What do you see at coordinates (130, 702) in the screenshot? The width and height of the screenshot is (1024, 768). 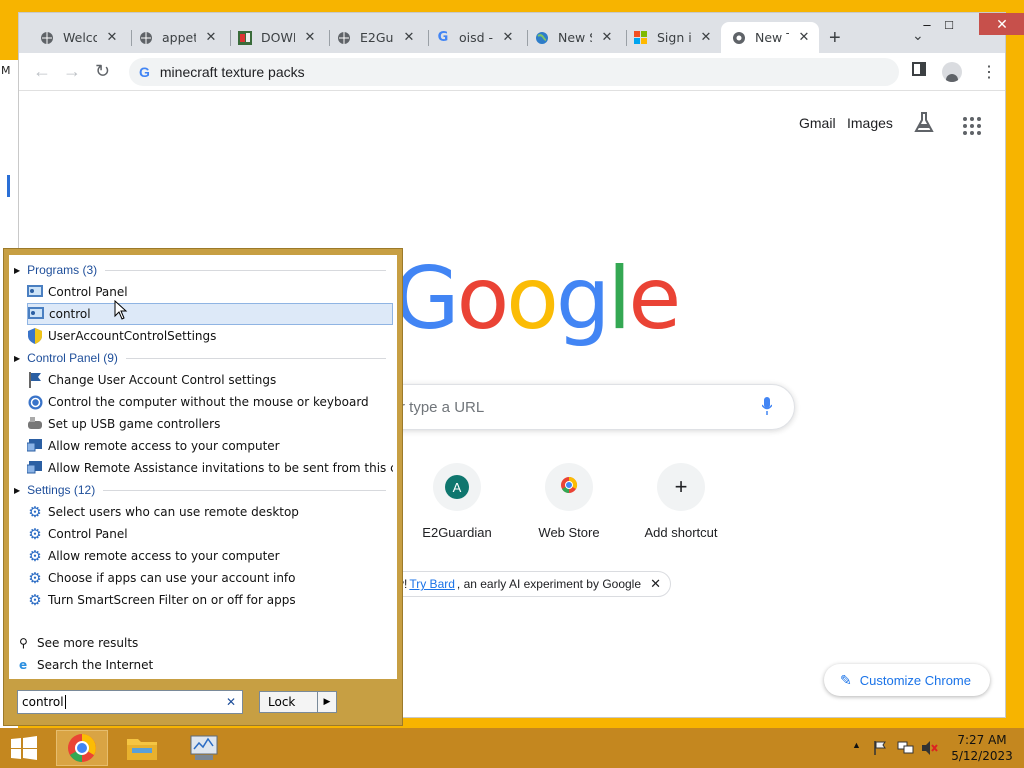 I see `start-search-input: control ✕` at bounding box center [130, 702].